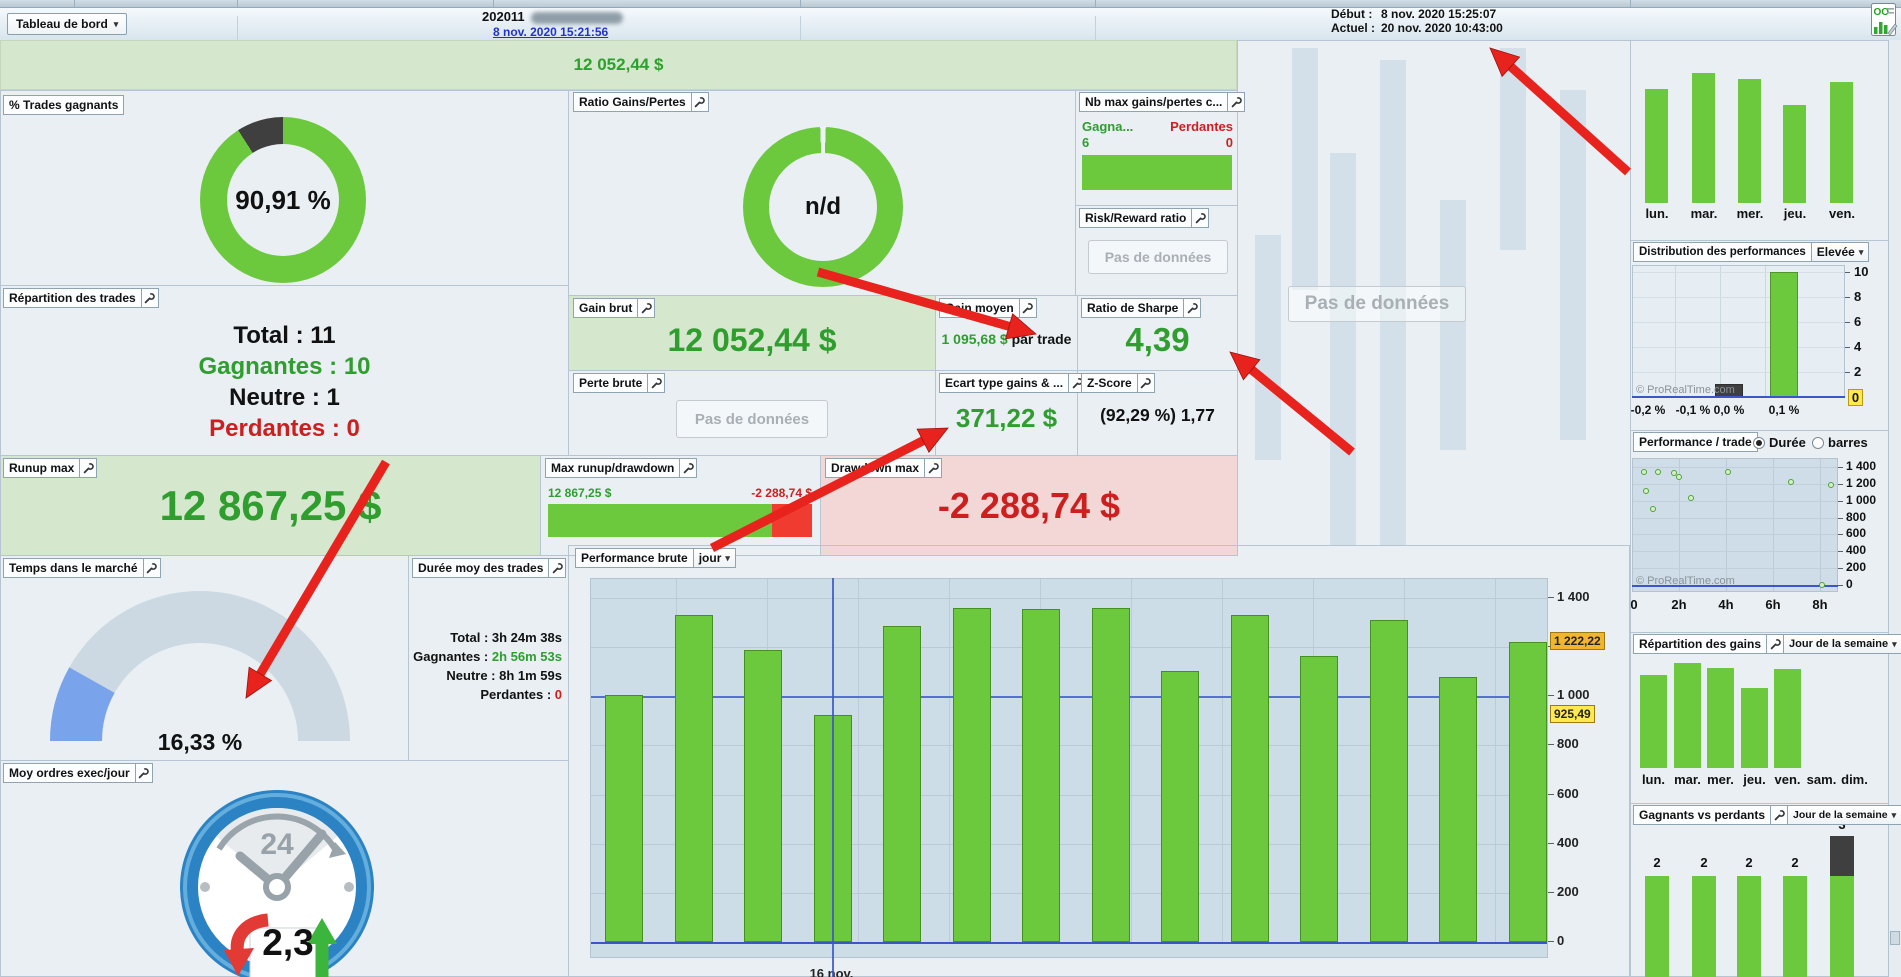 The image size is (1901, 977). I want to click on gain-brut-value: 12 052,44 $, so click(752, 339).